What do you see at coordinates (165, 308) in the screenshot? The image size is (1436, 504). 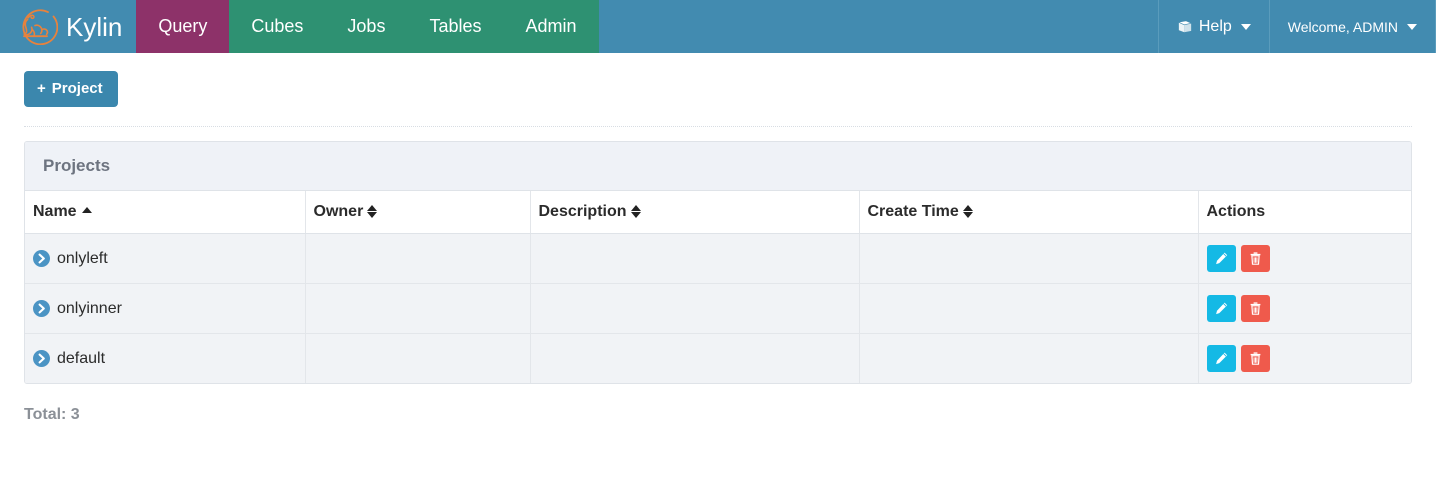 I see `cell-name: onlyinner` at bounding box center [165, 308].